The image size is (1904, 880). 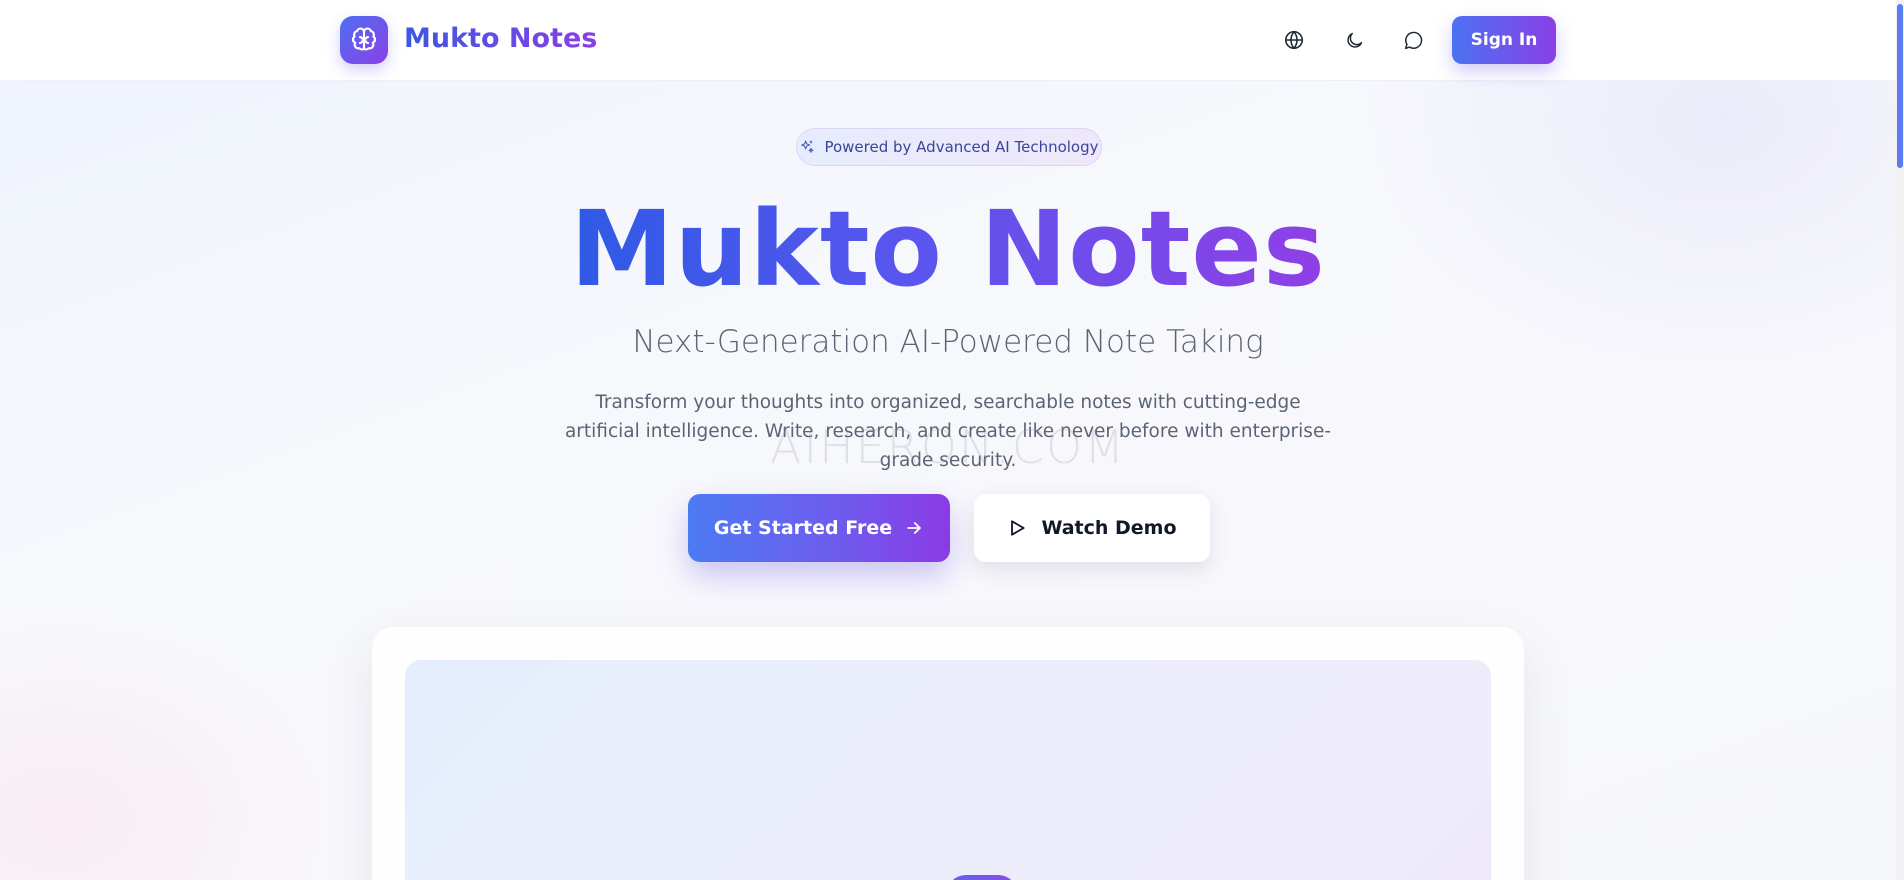 I want to click on hero-subtitle: Next-Generation AI-Powered Note Taking, so click(x=948, y=342).